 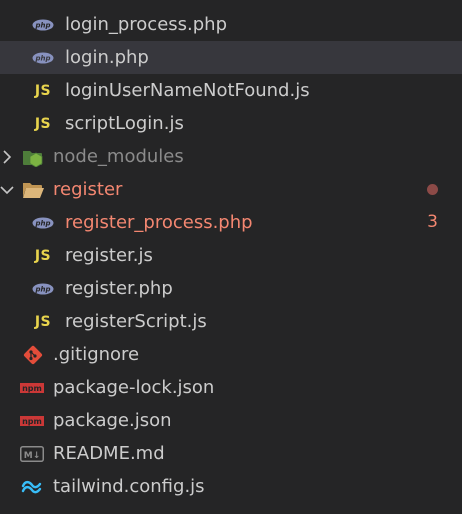 What do you see at coordinates (231, 486) in the screenshot?
I see `tree-item-tailwind-config-js: tailwind.config.js` at bounding box center [231, 486].